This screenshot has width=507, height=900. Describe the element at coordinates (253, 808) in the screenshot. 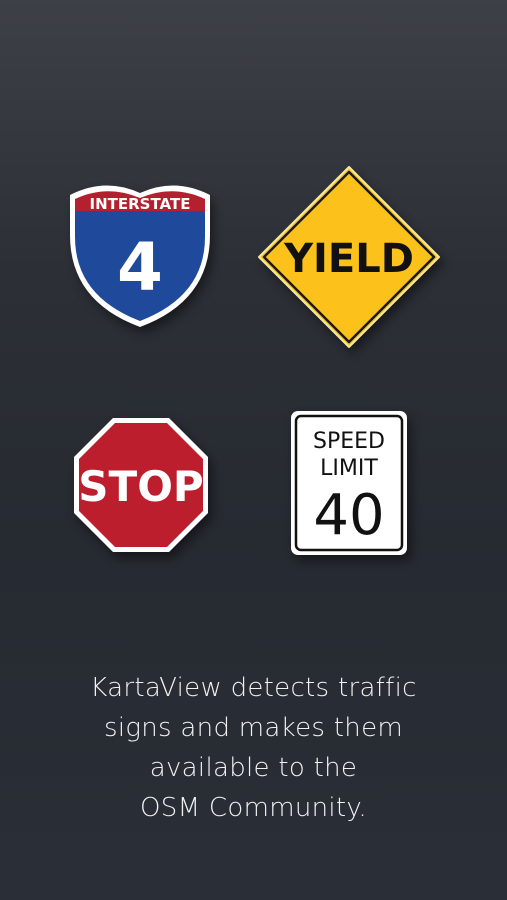

I see `caption-line-4: OSM Community.` at that location.